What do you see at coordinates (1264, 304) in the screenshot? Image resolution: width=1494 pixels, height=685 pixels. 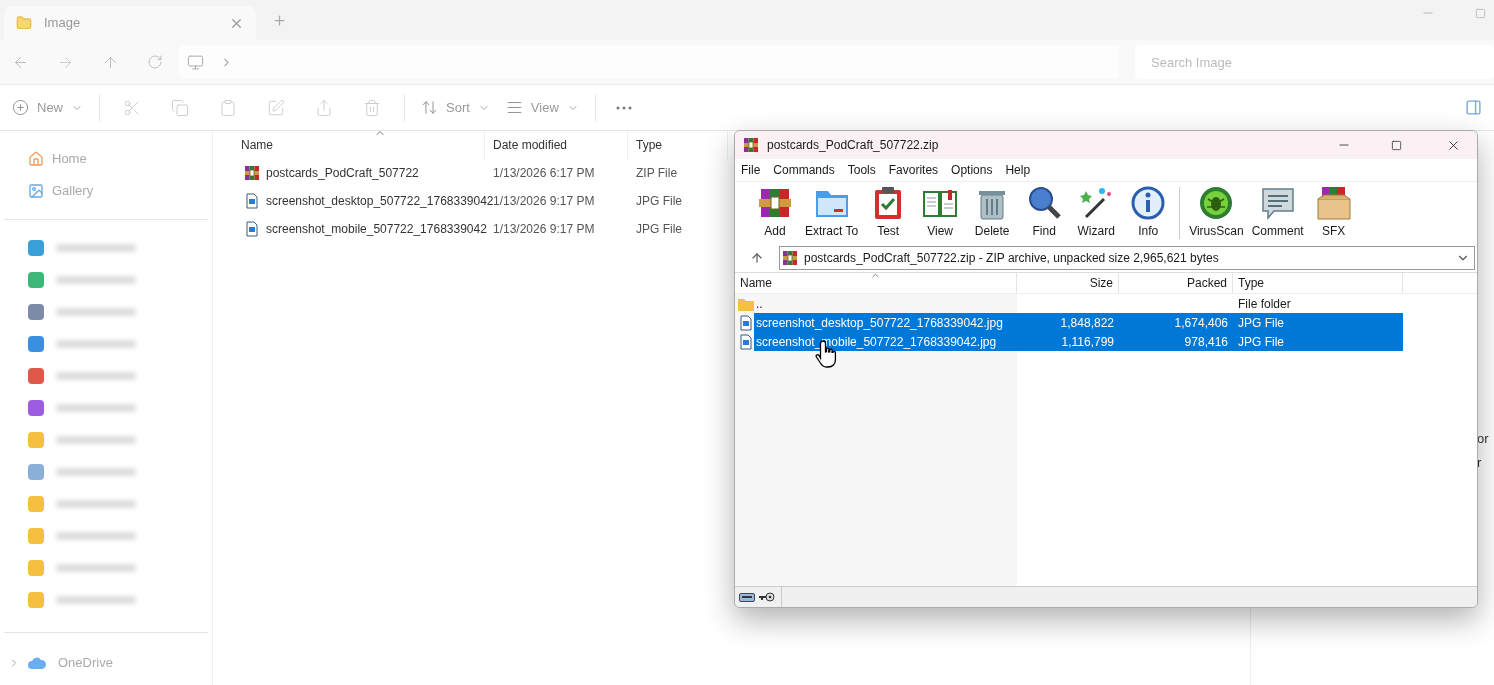 I see `archive-file-type: File folder` at bounding box center [1264, 304].